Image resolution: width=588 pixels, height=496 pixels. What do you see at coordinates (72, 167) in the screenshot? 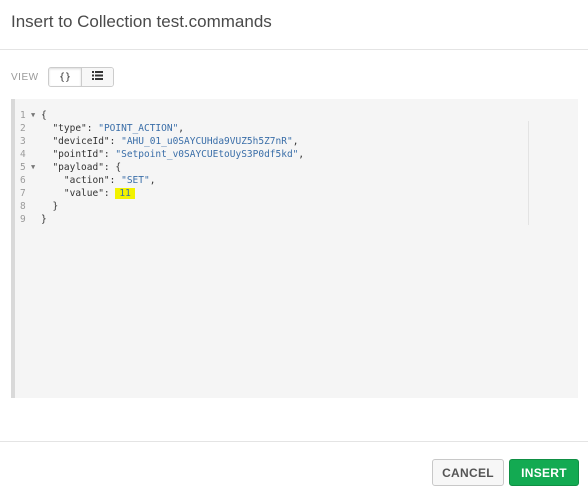
I see `code-token: "payload"` at bounding box center [72, 167].